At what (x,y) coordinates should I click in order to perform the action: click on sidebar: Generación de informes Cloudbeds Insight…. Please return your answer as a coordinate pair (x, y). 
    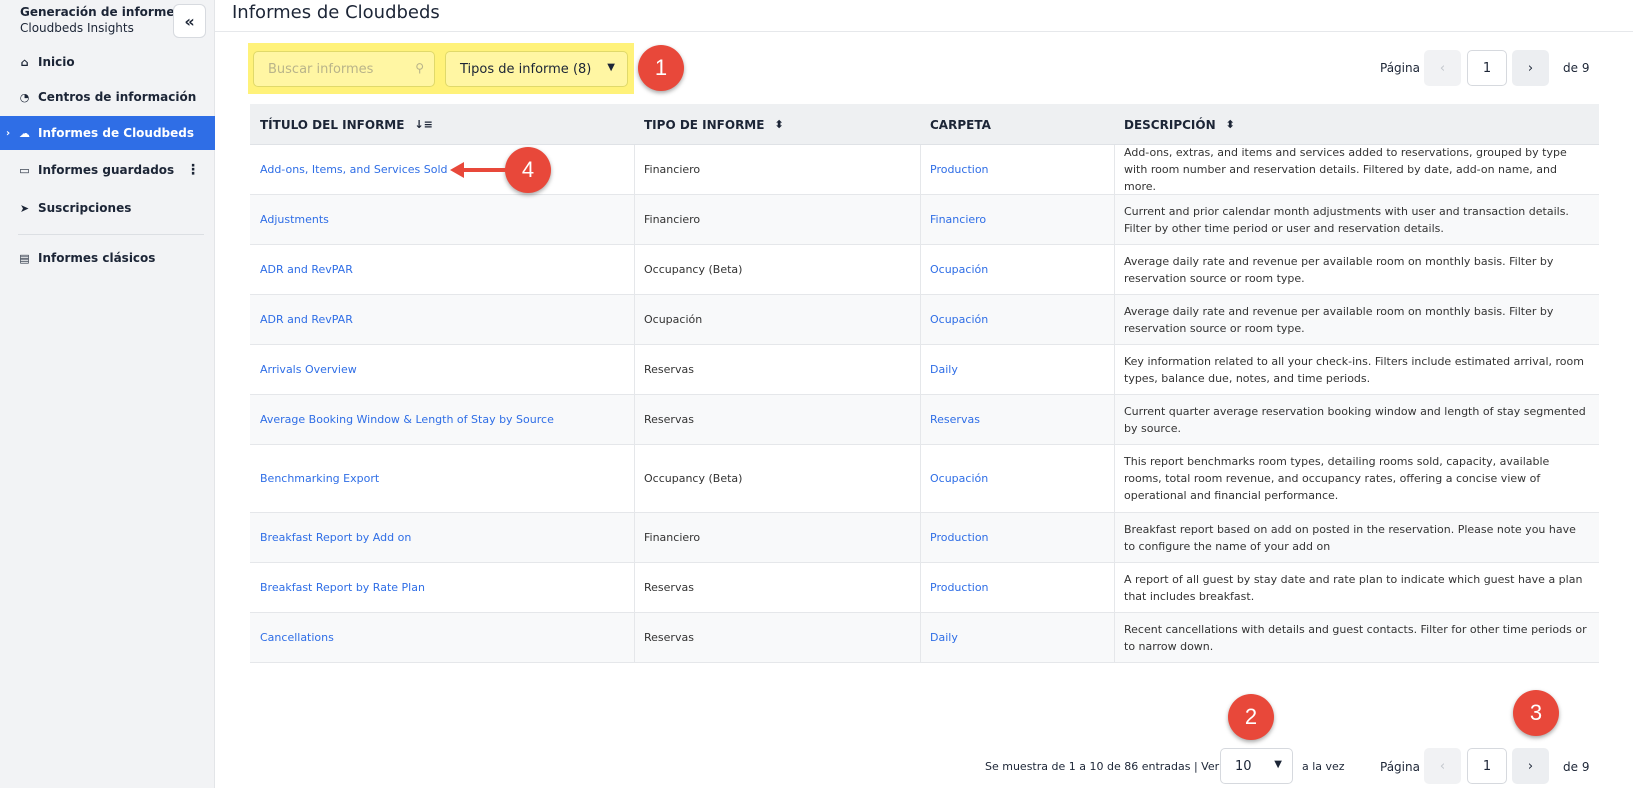
    Looking at the image, I should click on (107, 394).